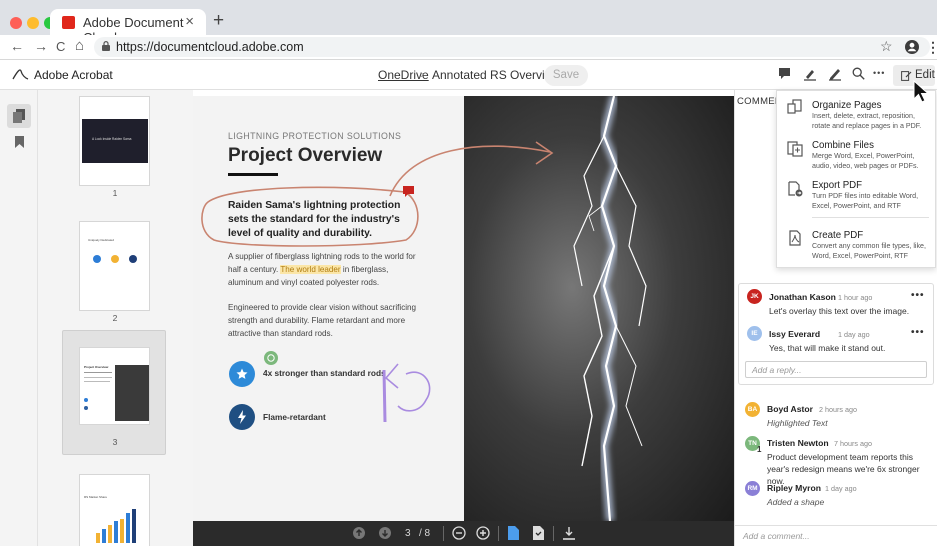 Image resolution: width=937 pixels, height=546 pixels. Describe the element at coordinates (86, 408) in the screenshot. I see `thumbnail-3-bullet` at that location.